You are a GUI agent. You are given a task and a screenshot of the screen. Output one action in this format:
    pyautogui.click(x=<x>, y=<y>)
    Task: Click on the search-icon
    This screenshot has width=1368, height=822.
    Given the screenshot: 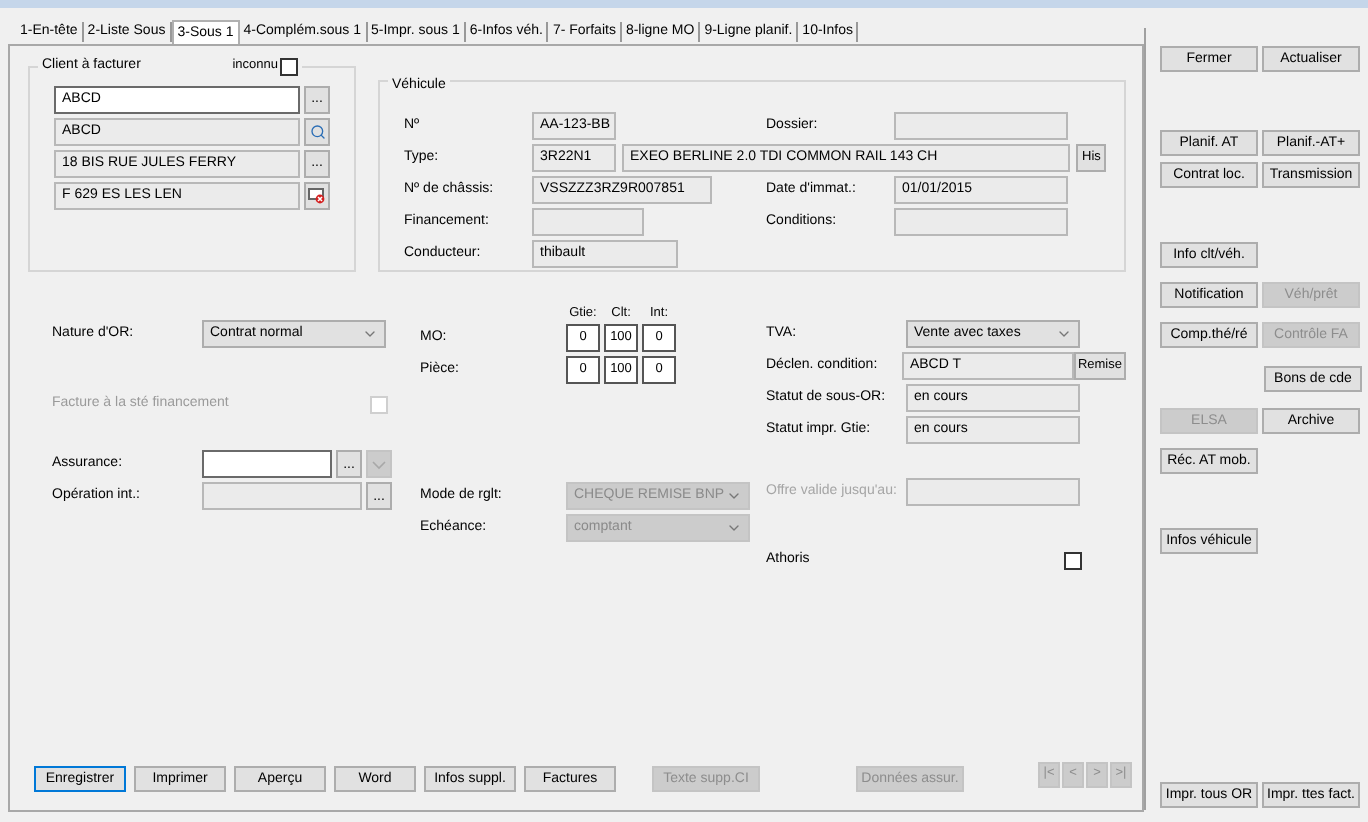 What is the action you would take?
    pyautogui.click(x=317, y=131)
    